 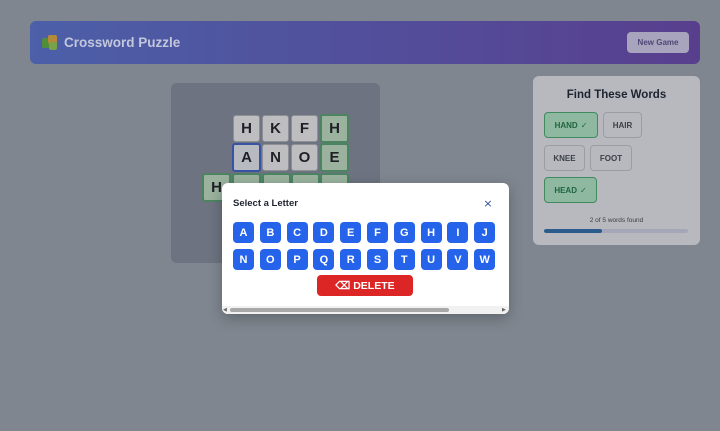 I want to click on delete-button: ⌫ DELETE, so click(x=365, y=285).